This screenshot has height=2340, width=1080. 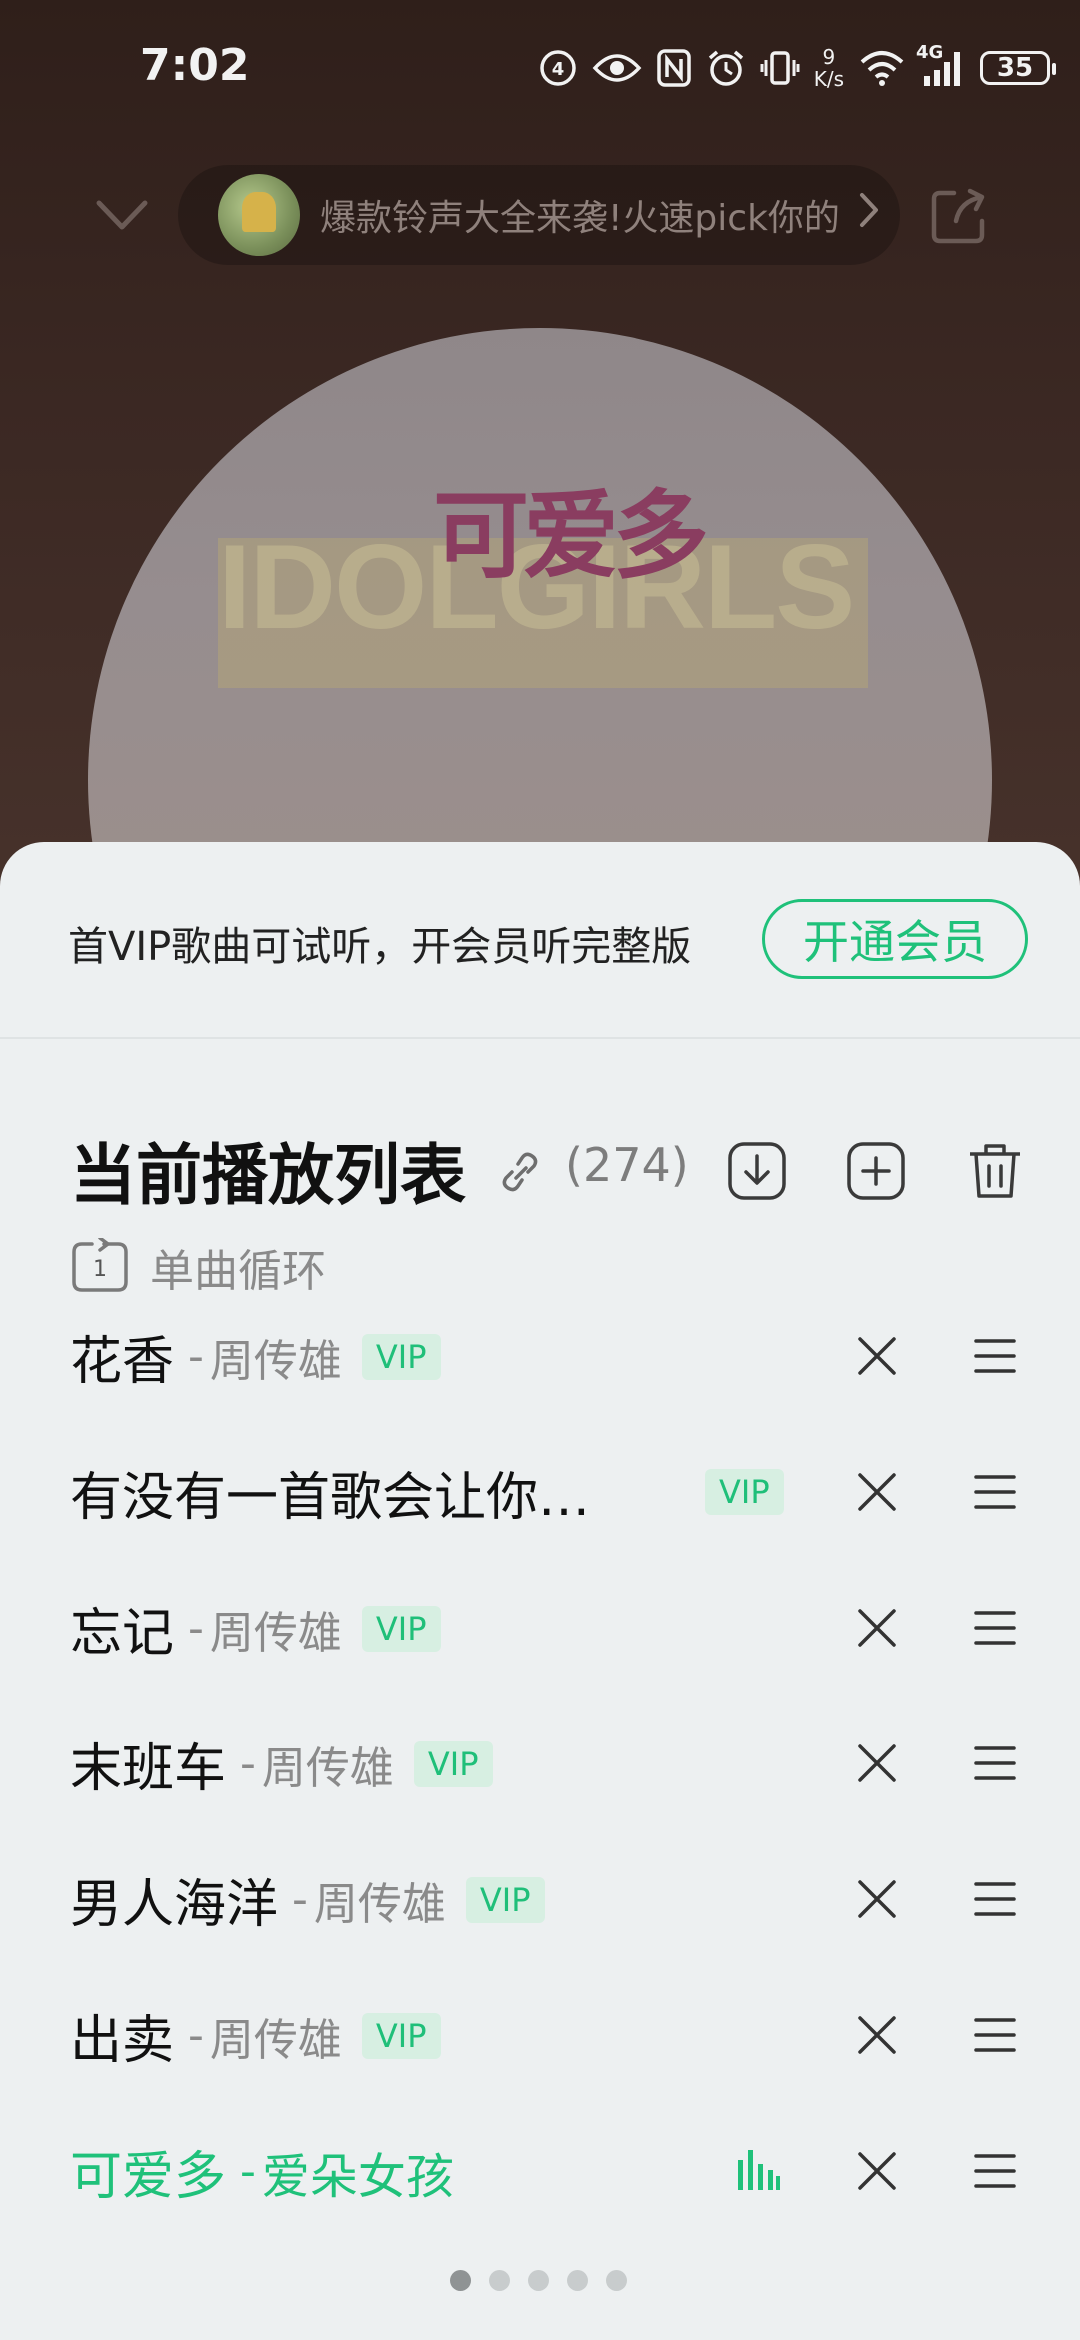 I want to click on song-artist: 爱朵女孩, so click(x=357, y=2176).